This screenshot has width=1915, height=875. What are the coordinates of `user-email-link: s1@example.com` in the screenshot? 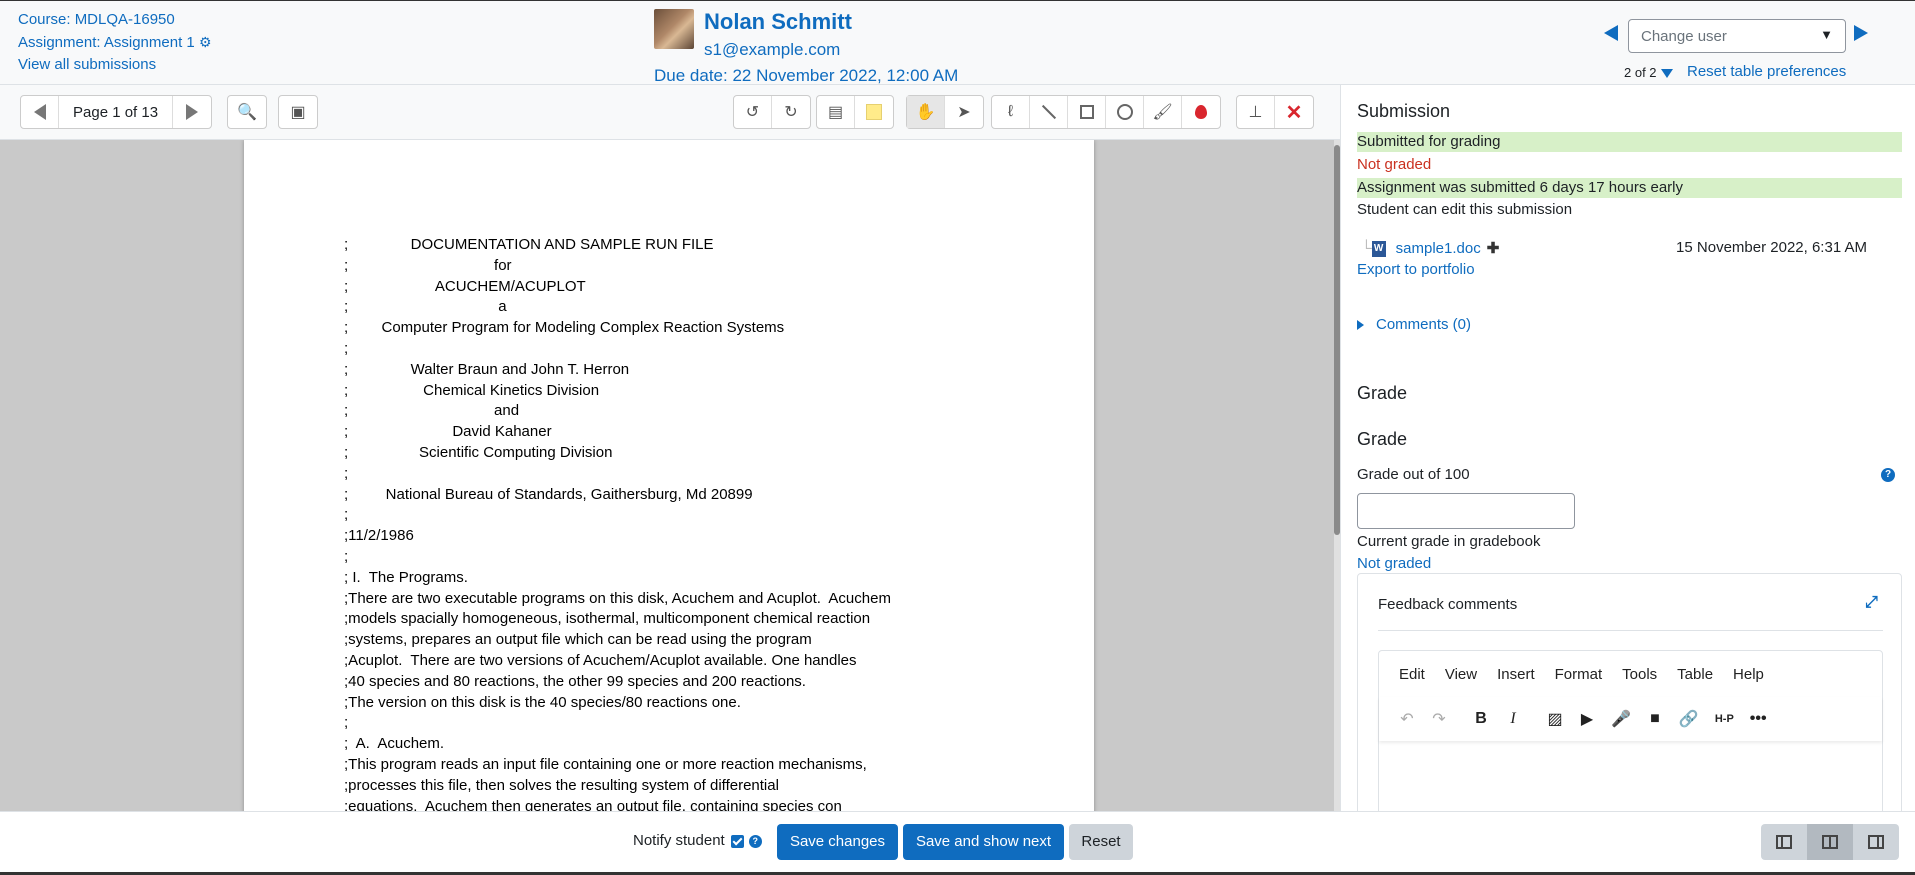 It's located at (772, 50).